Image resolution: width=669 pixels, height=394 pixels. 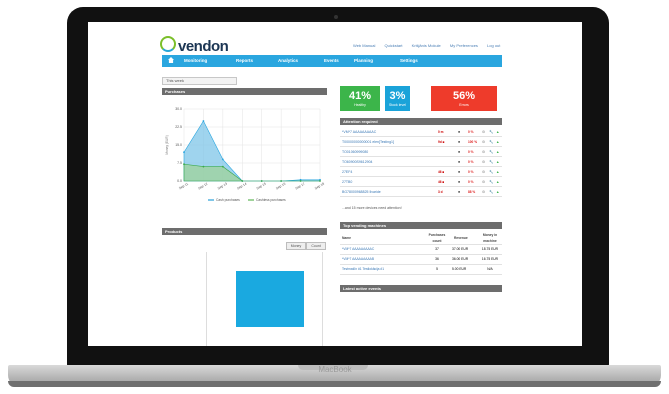 I want to click on legend-label: Cashless purchases, so click(x=271, y=200).